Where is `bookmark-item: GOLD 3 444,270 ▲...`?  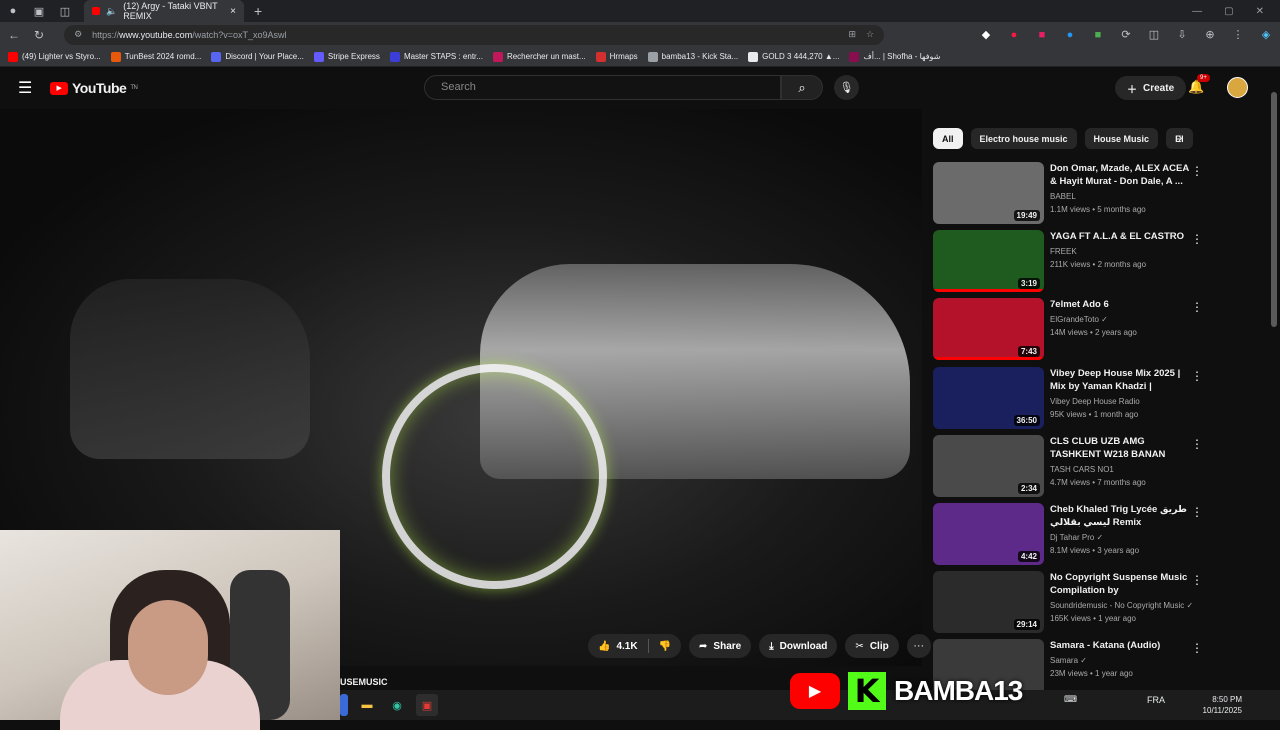 bookmark-item: GOLD 3 444,270 ▲... is located at coordinates (793, 56).